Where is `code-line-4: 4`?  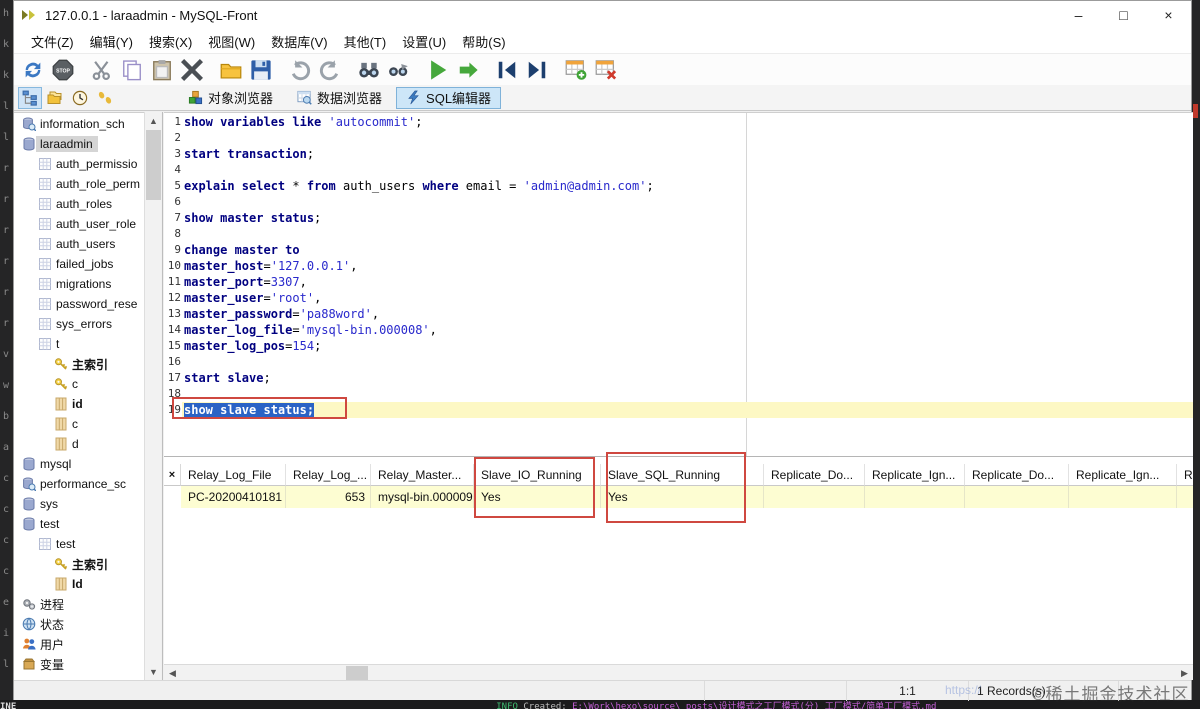 code-line-4: 4 is located at coordinates (678, 170).